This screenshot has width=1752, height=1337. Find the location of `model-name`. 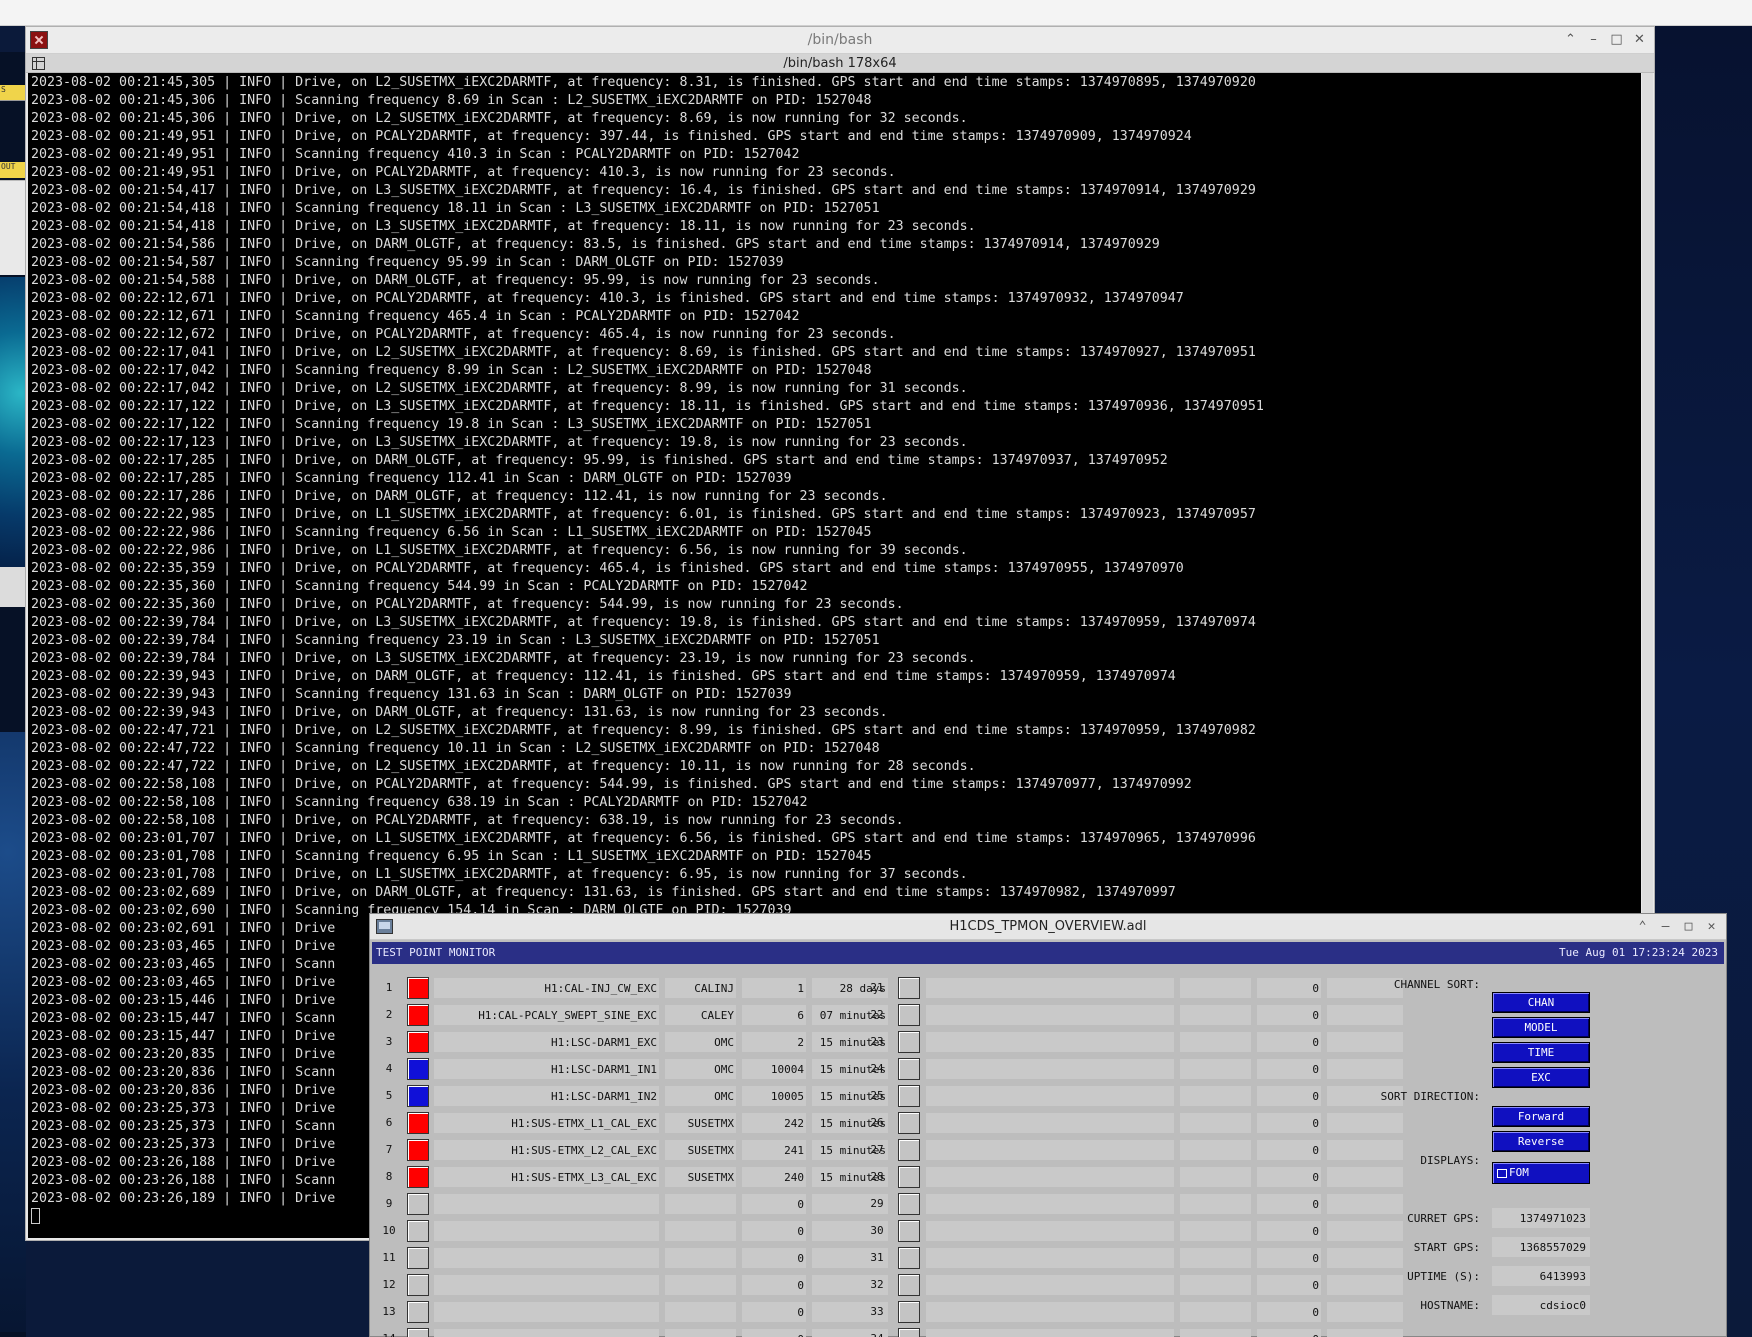

model-name is located at coordinates (700, 1204).